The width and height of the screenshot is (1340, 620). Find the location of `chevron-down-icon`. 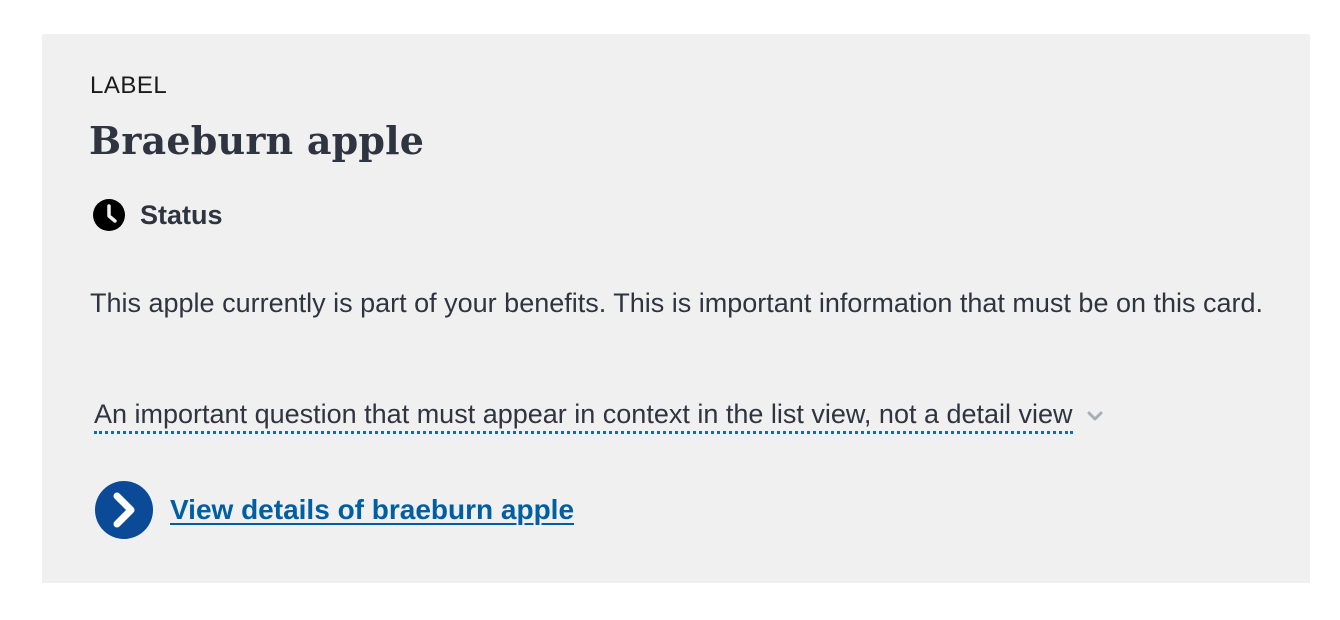

chevron-down-icon is located at coordinates (1095, 416).